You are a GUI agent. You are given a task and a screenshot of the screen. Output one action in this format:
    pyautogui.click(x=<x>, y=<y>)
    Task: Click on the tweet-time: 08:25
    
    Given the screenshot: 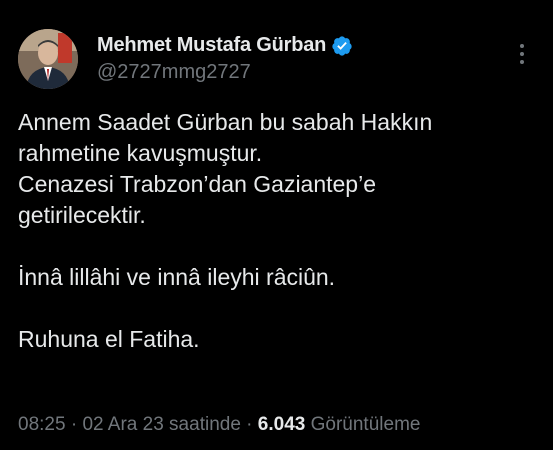 What is the action you would take?
    pyautogui.click(x=42, y=424)
    